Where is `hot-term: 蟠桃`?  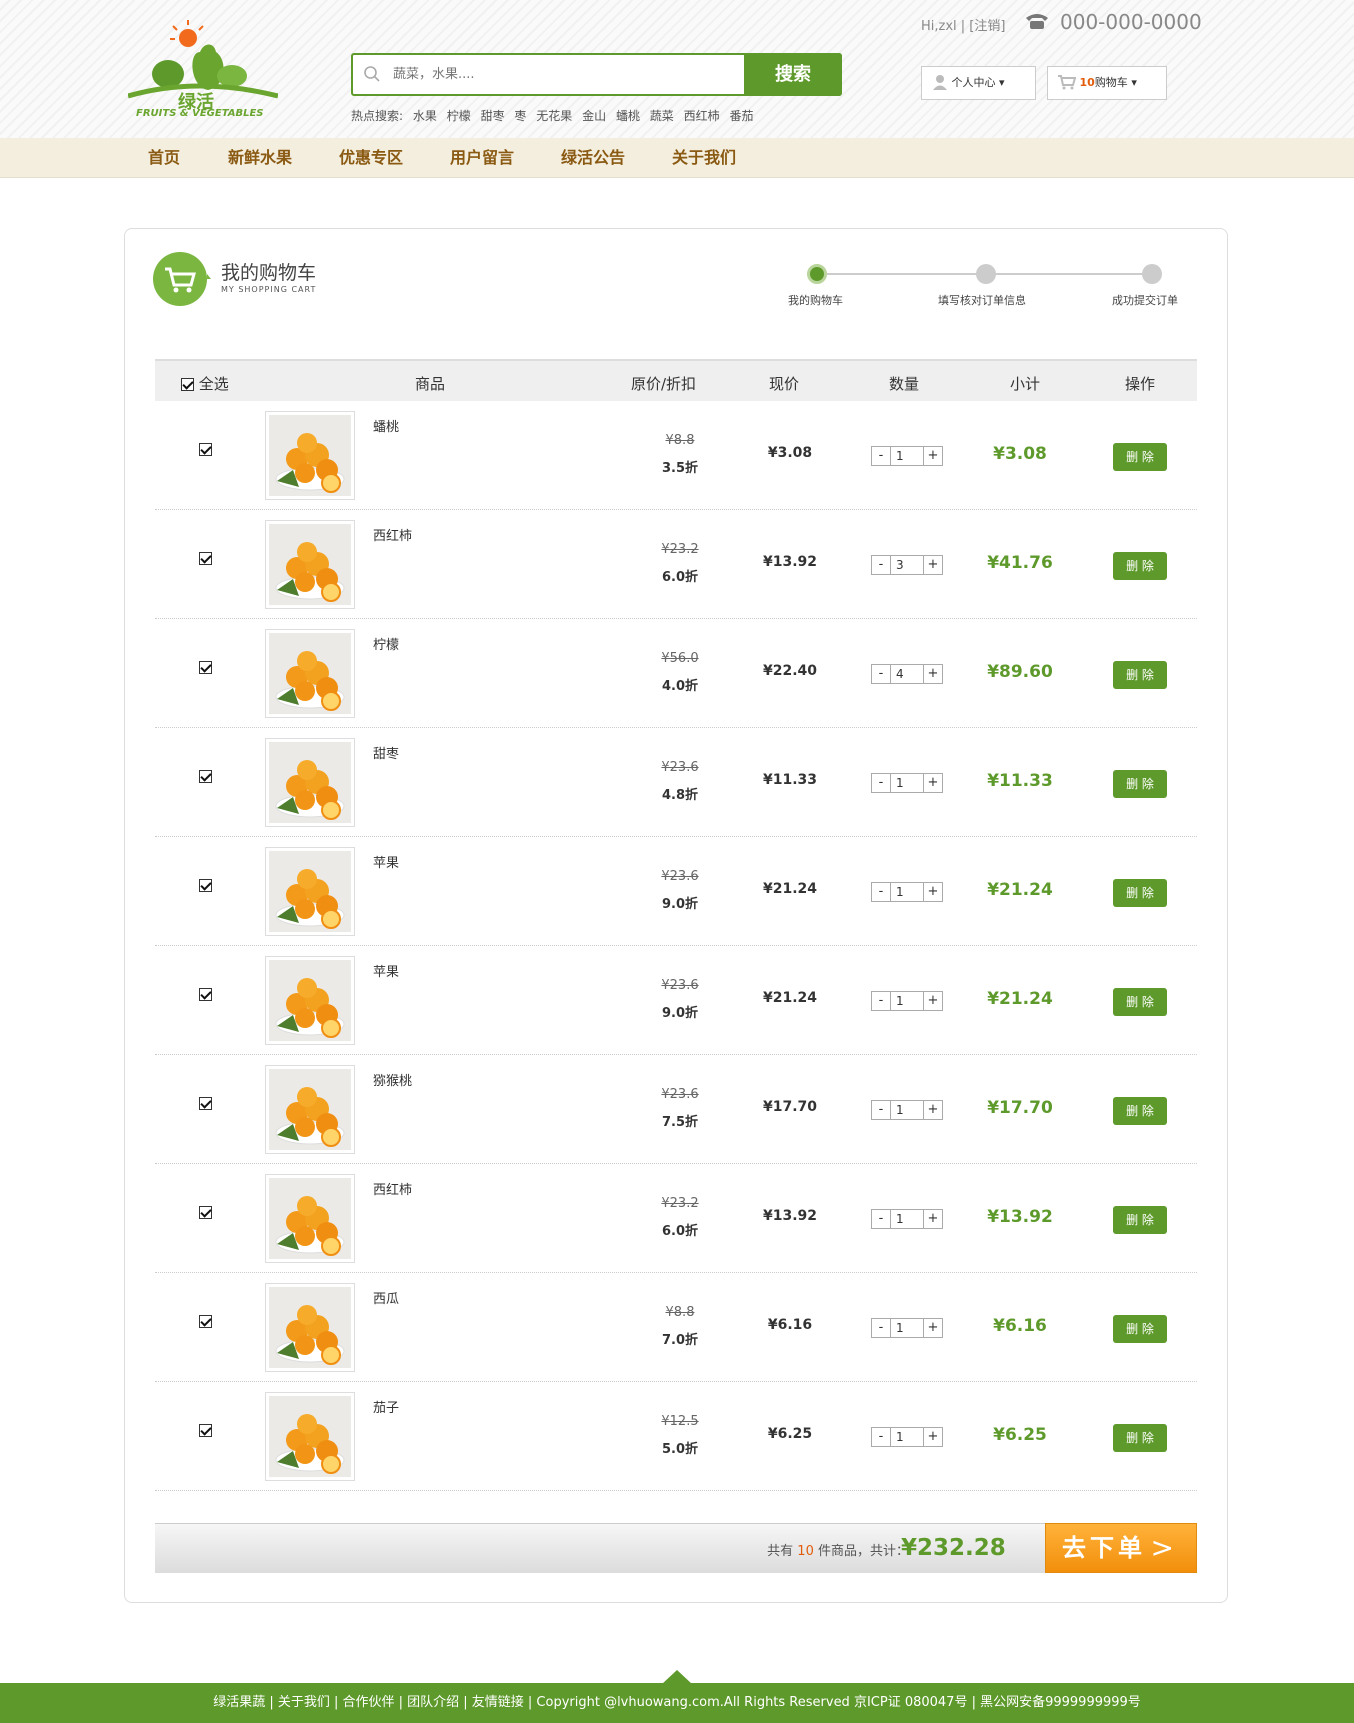
hot-term: 蟠桃 is located at coordinates (628, 116).